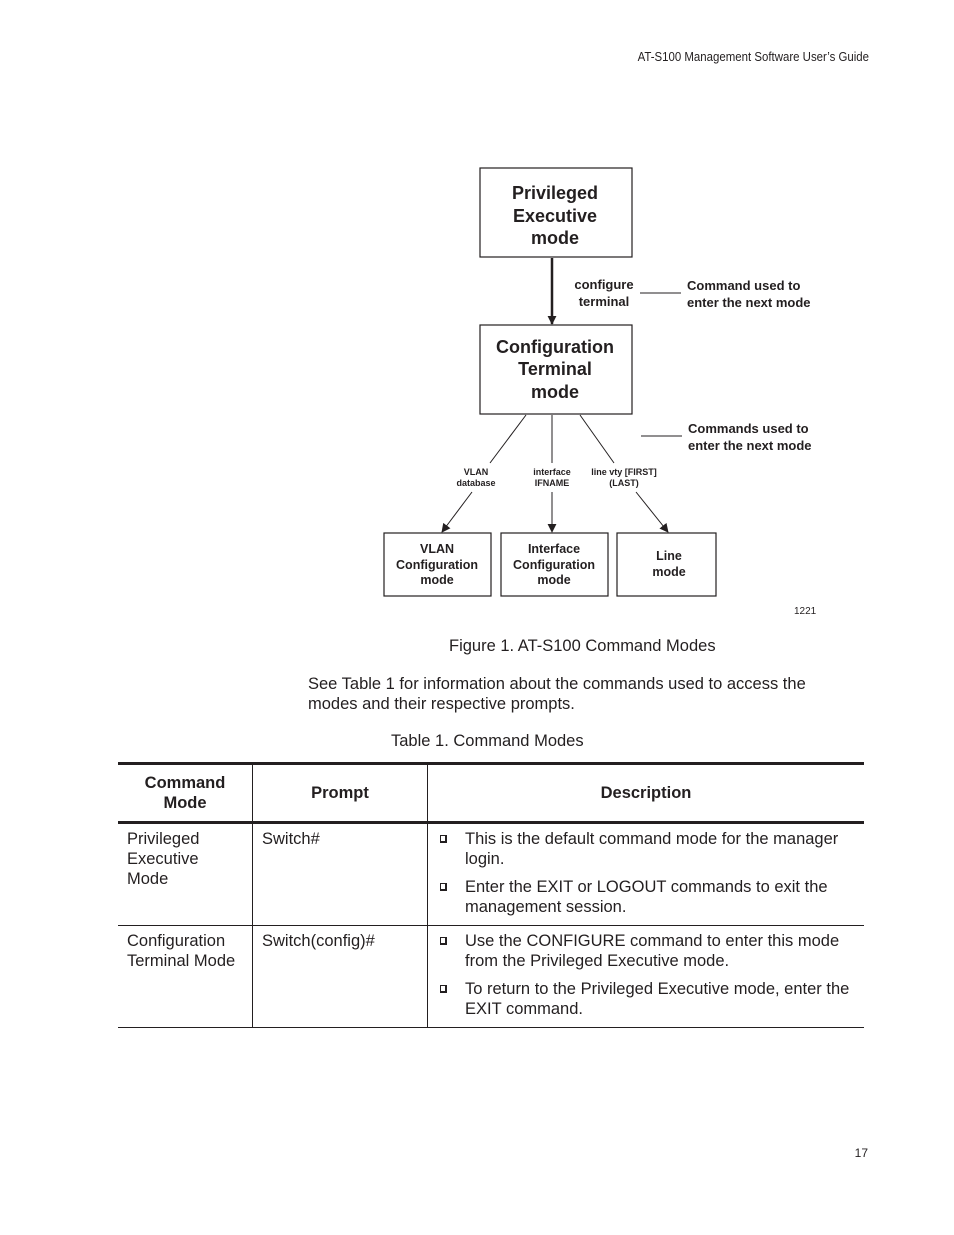  I want to click on node-line-mode: Line mode, so click(666, 564).